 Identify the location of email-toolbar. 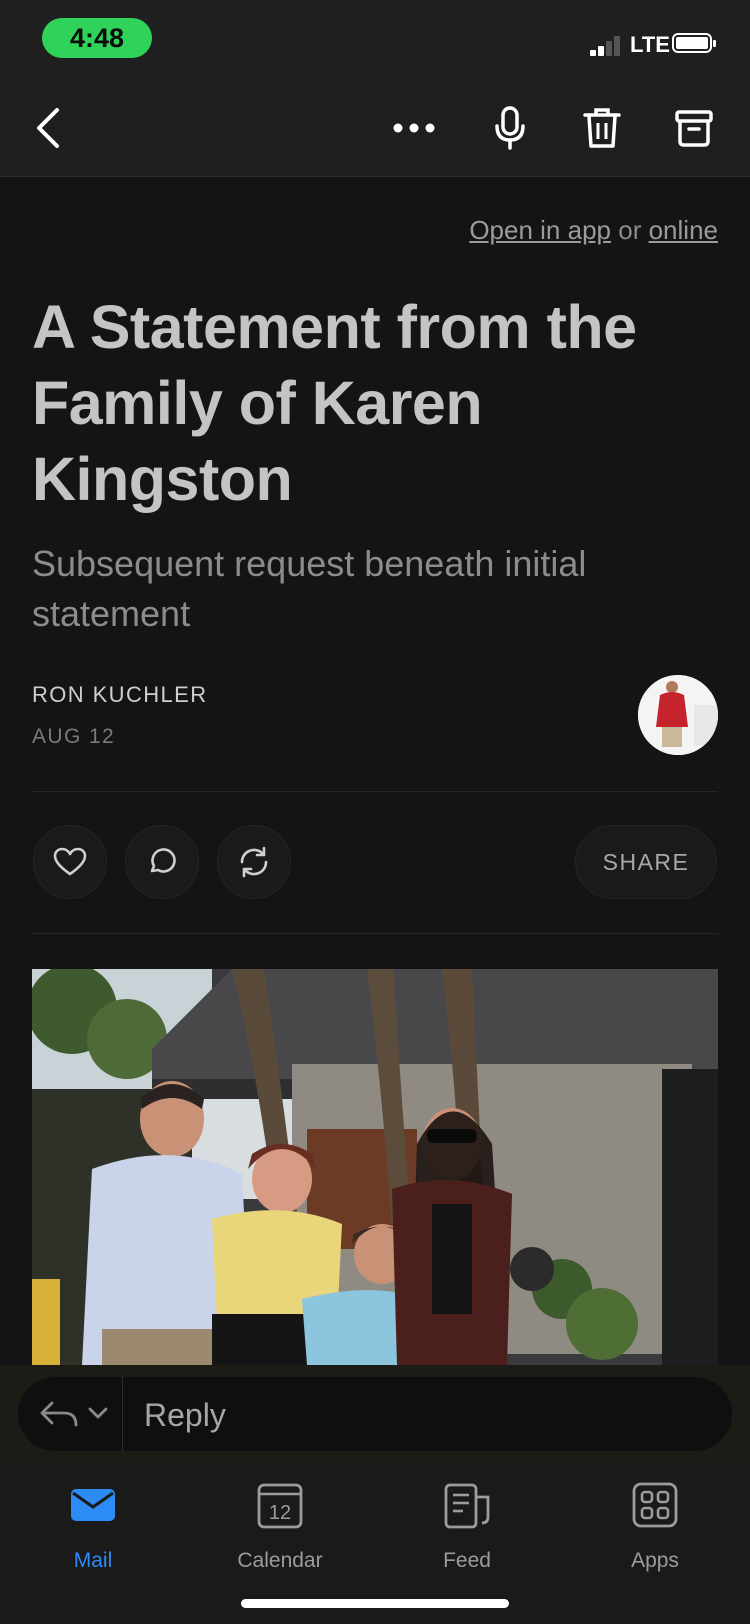
(375, 128).